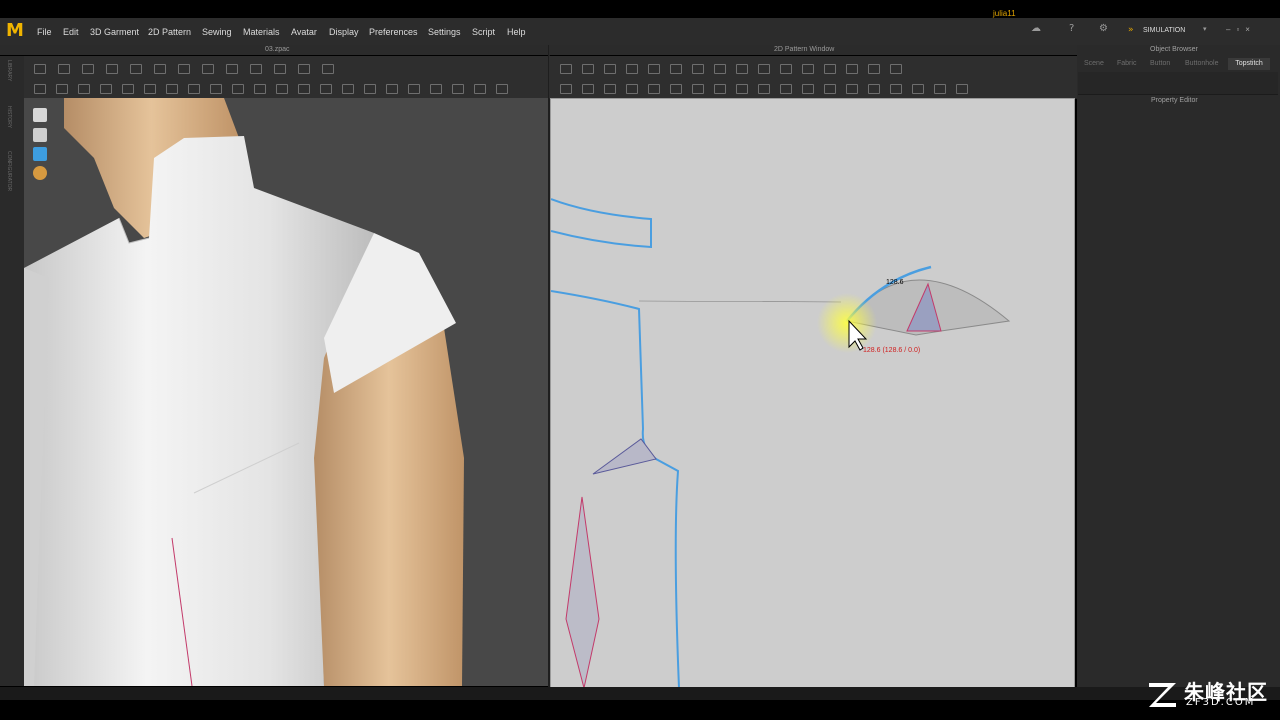 The height and width of the screenshot is (720, 1280). Describe the element at coordinates (1071, 28) in the screenshot. I see `help-icon: ?` at that location.